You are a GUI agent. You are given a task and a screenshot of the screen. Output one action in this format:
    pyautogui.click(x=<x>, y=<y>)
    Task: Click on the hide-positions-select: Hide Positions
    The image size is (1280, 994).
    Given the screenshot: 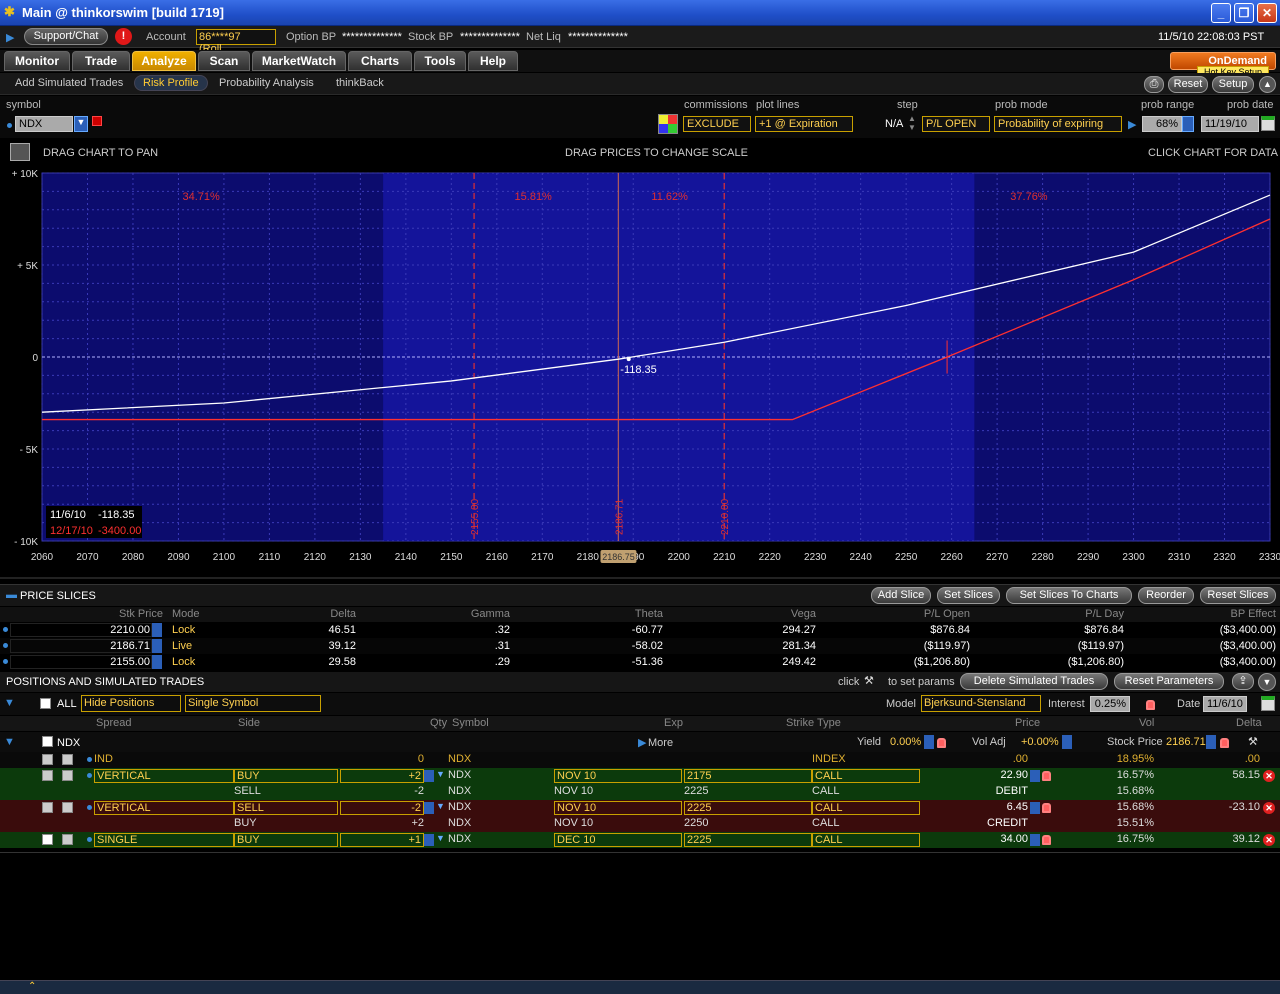 What is the action you would take?
    pyautogui.click(x=131, y=703)
    